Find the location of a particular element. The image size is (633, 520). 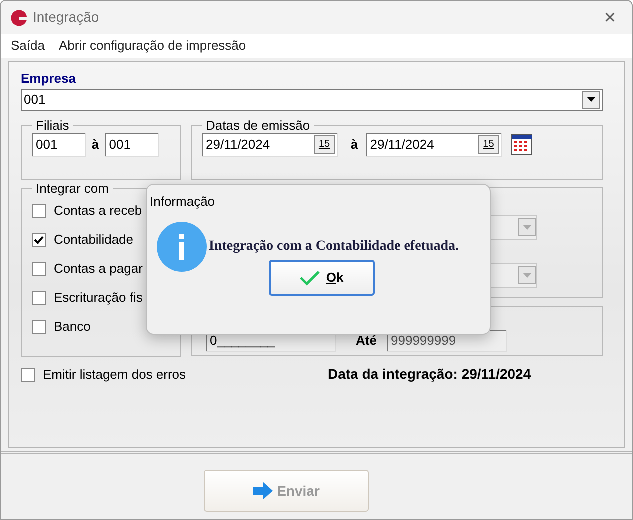

menu-item: Saída is located at coordinates (28, 46).